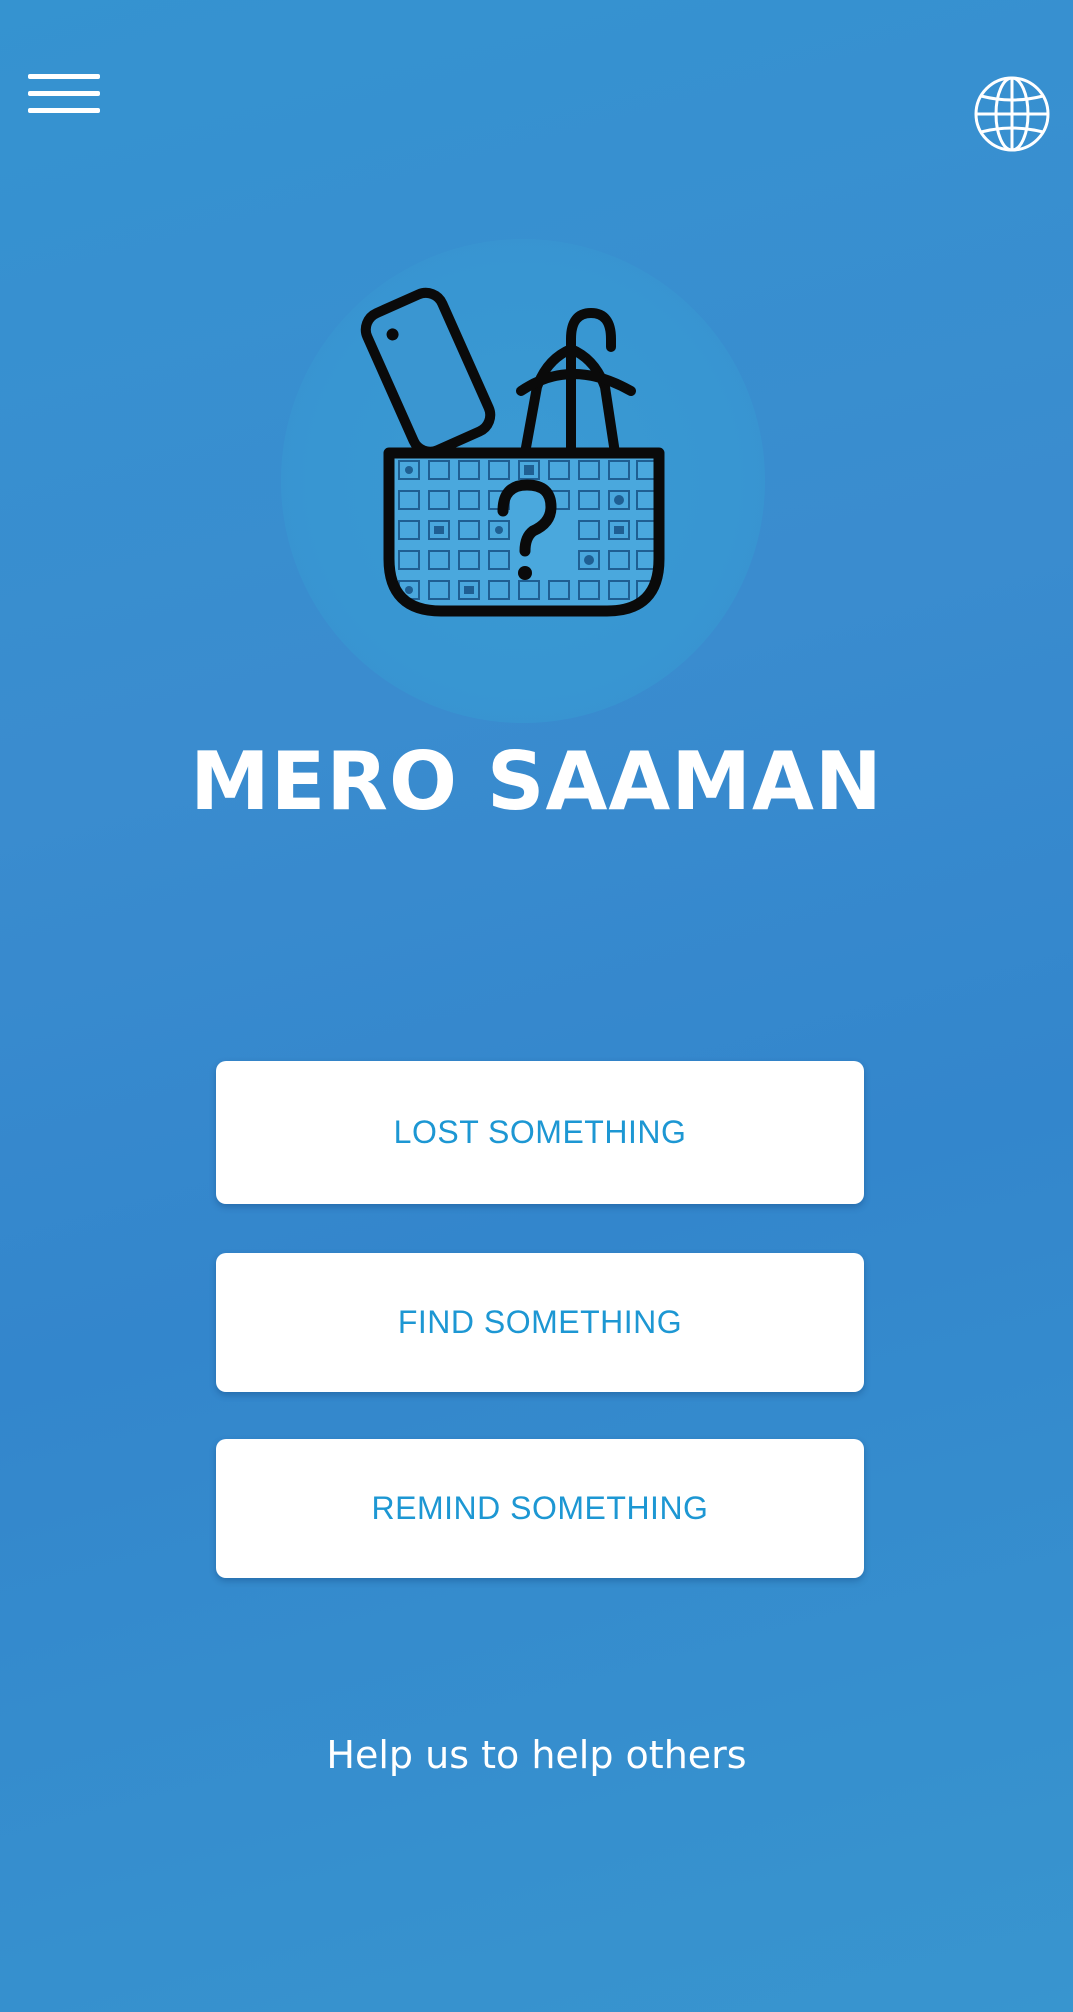 The width and height of the screenshot is (1073, 2012). I want to click on remind-something-button: REMIND SOMETHING, so click(540, 1508).